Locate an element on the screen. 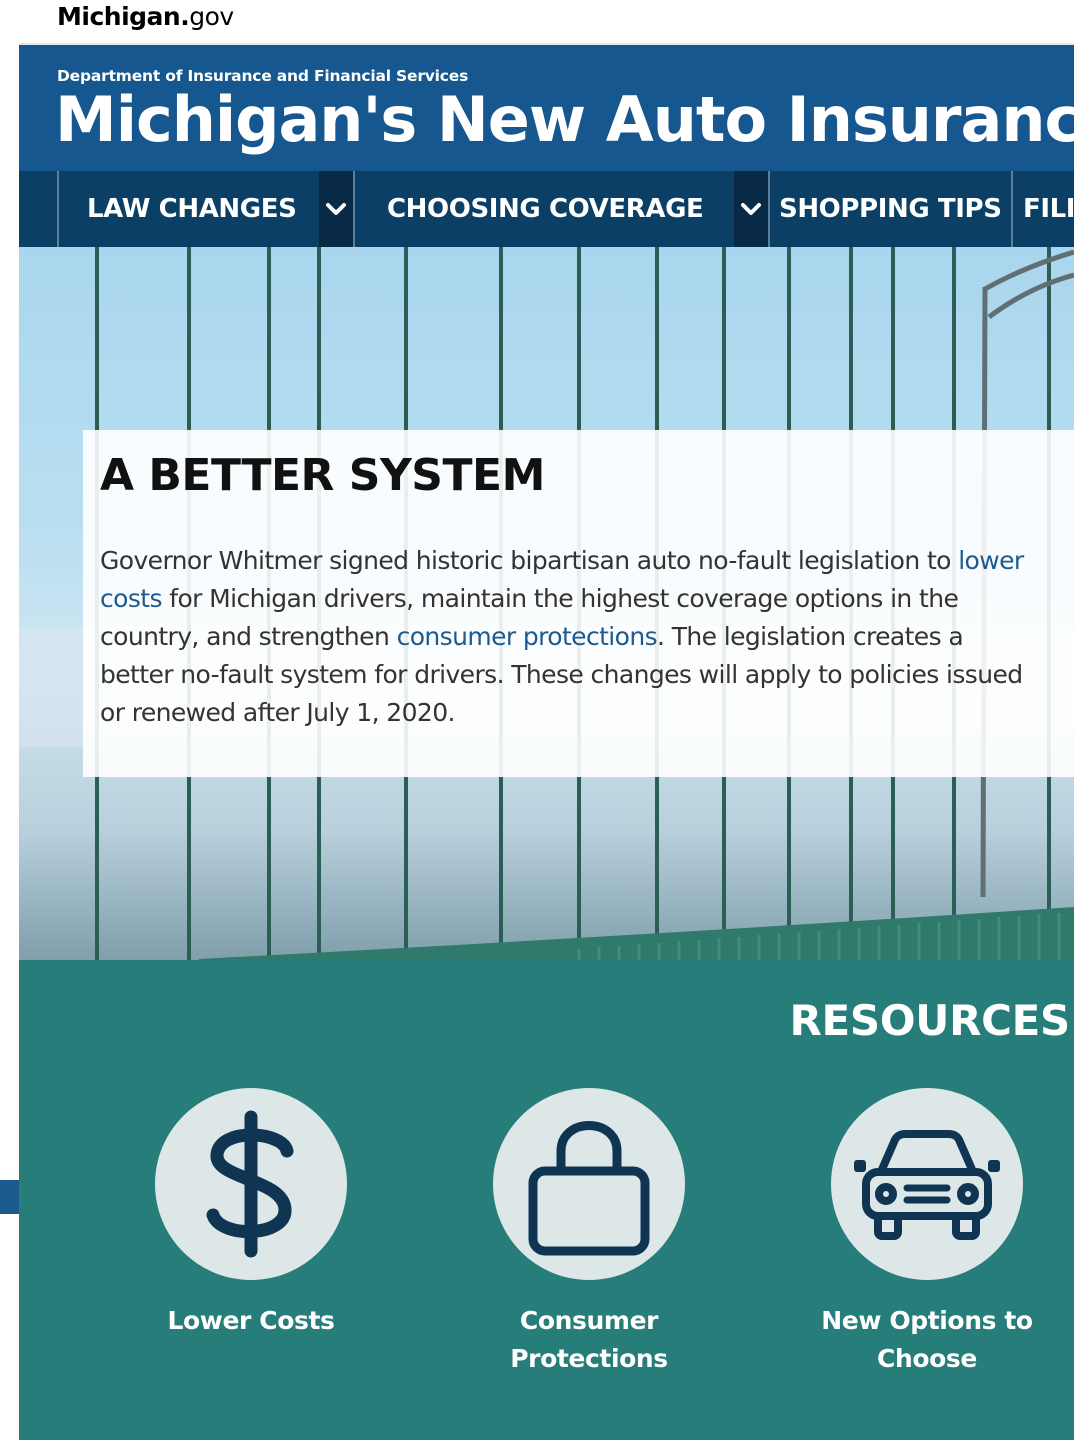 Image resolution: width=1074 pixels, height=1440 pixels. resource-new-options: New Options to Choose is located at coordinates (925, 1233).